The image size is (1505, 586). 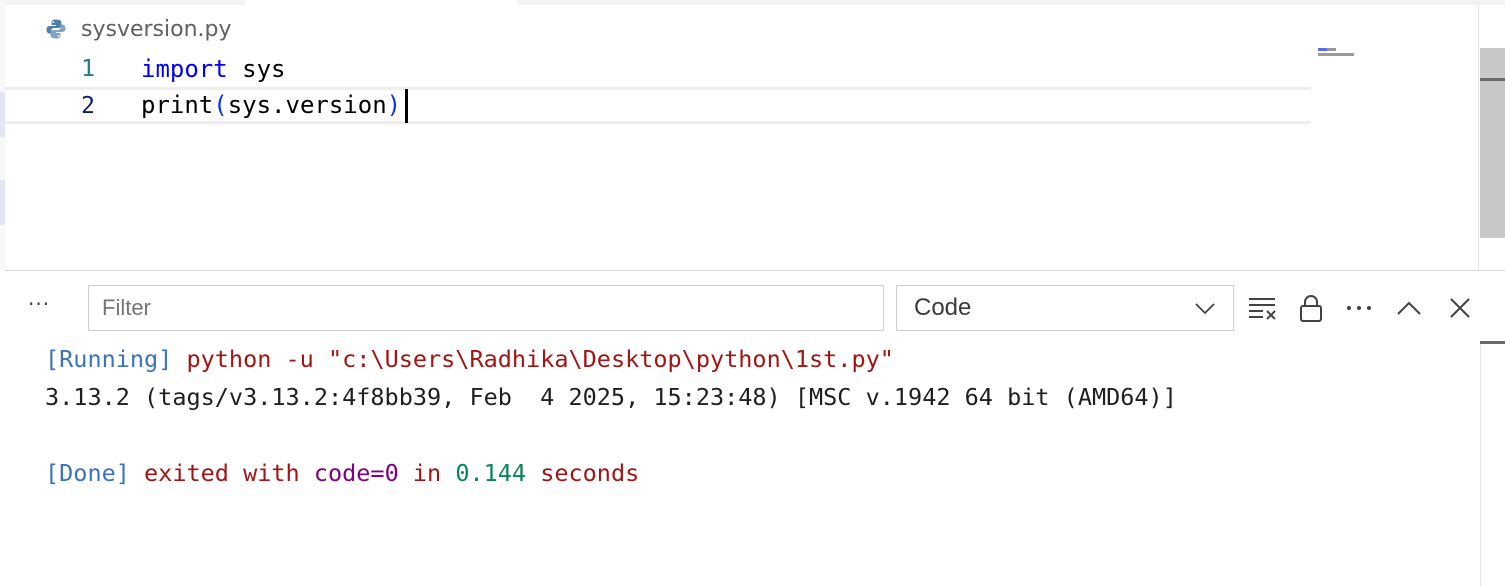 What do you see at coordinates (1492, 342) in the screenshot?
I see `panel-scrollbar-marker` at bounding box center [1492, 342].